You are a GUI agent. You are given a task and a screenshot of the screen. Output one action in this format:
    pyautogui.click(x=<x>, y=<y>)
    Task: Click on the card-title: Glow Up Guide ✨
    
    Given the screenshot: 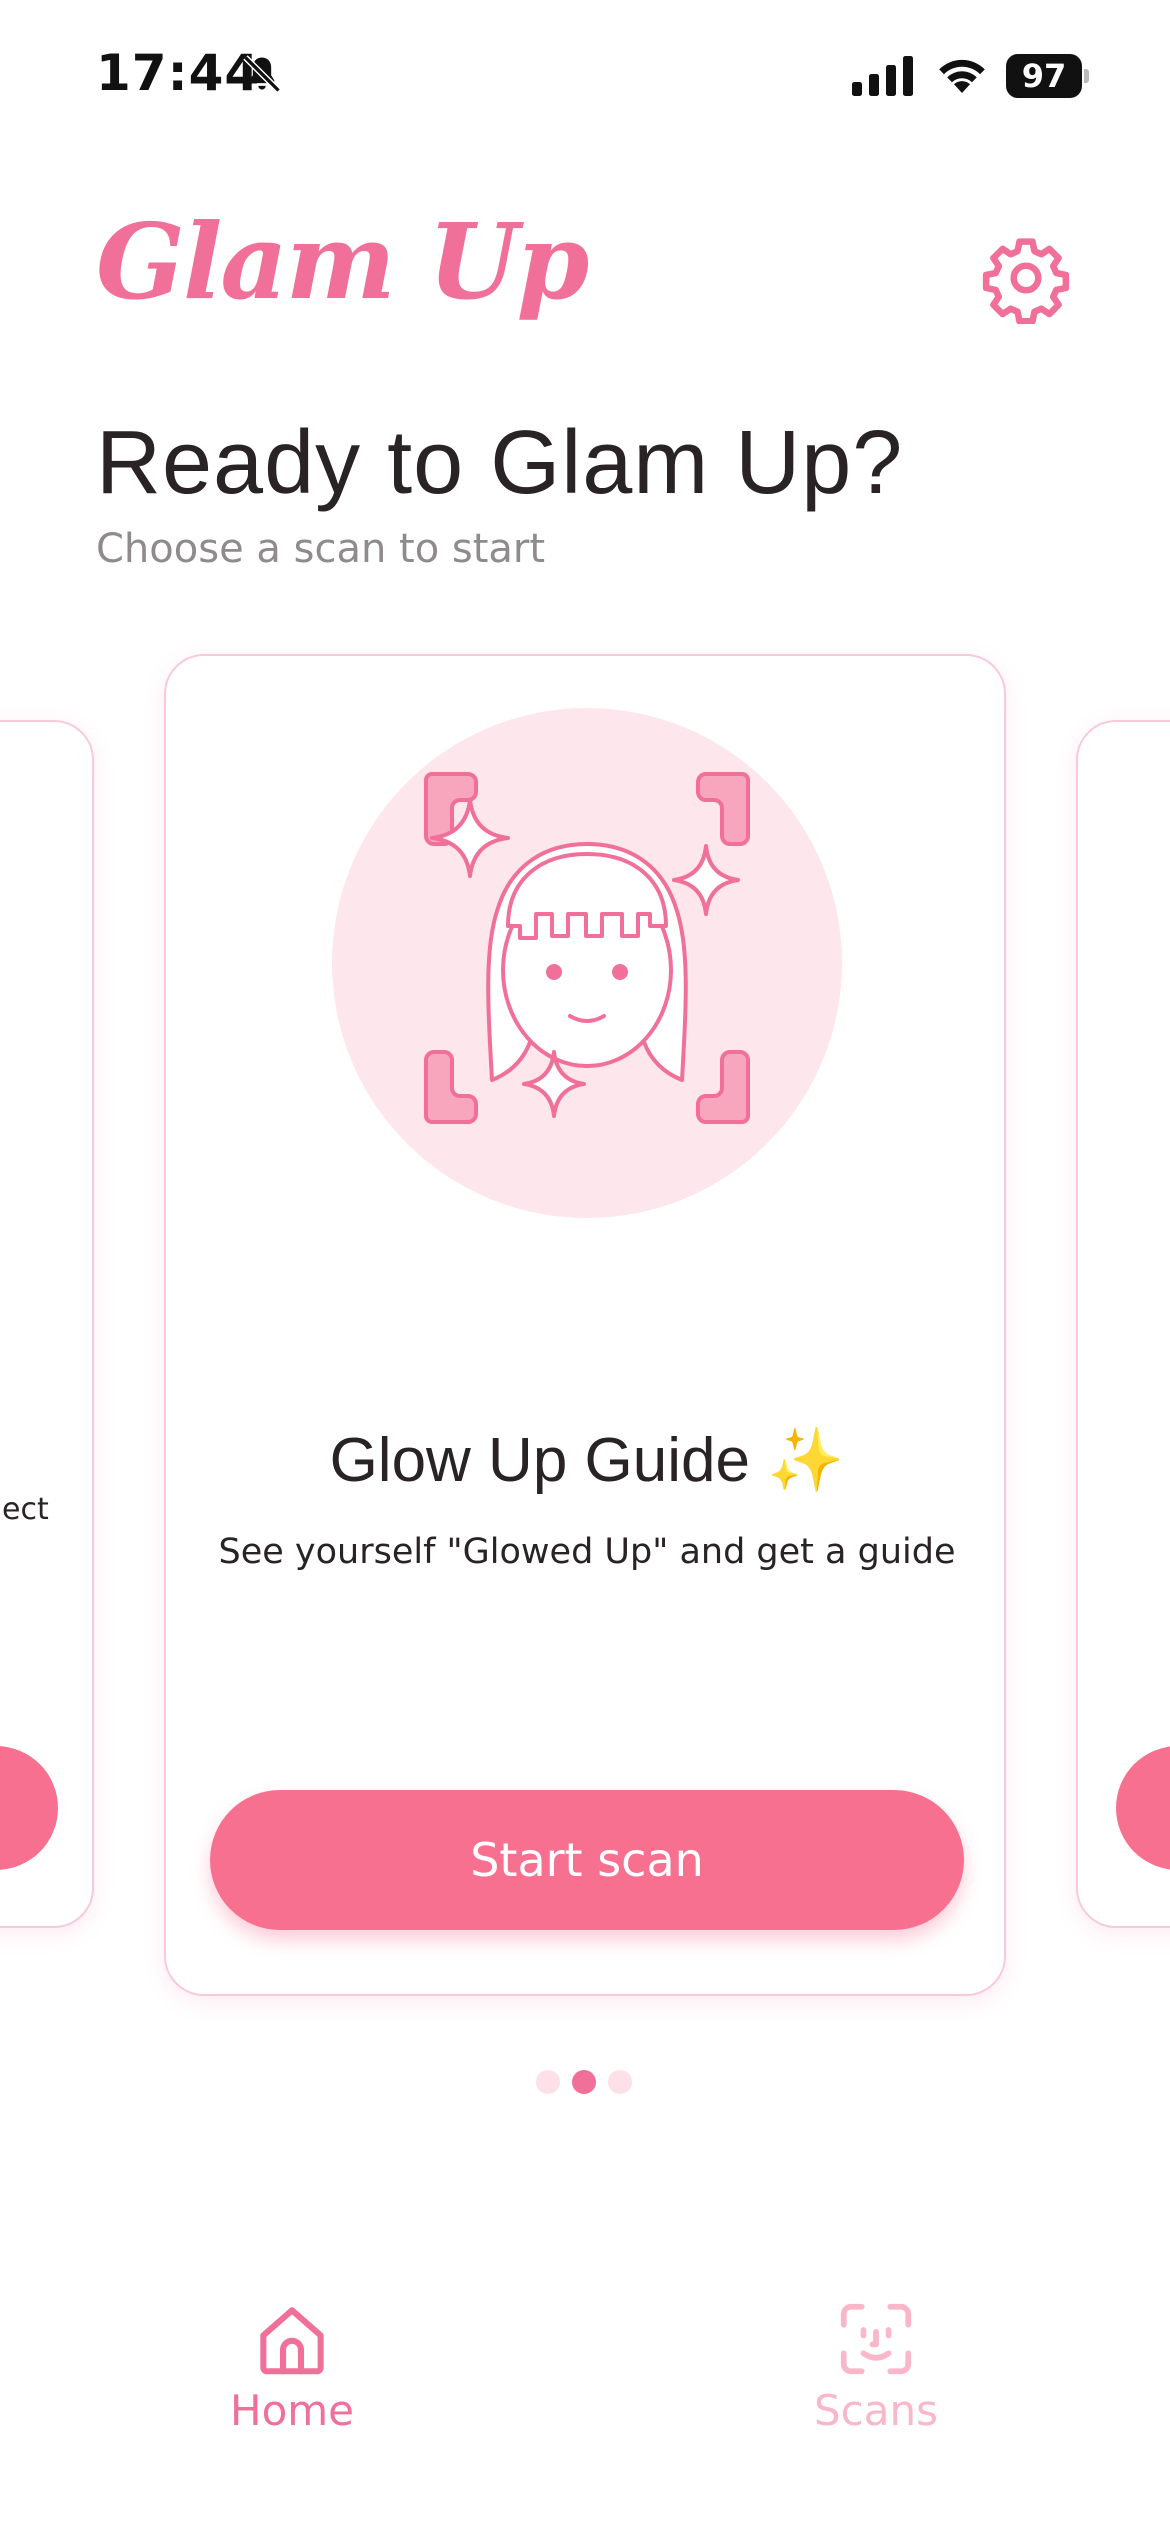 What is the action you would take?
    pyautogui.click(x=585, y=1460)
    